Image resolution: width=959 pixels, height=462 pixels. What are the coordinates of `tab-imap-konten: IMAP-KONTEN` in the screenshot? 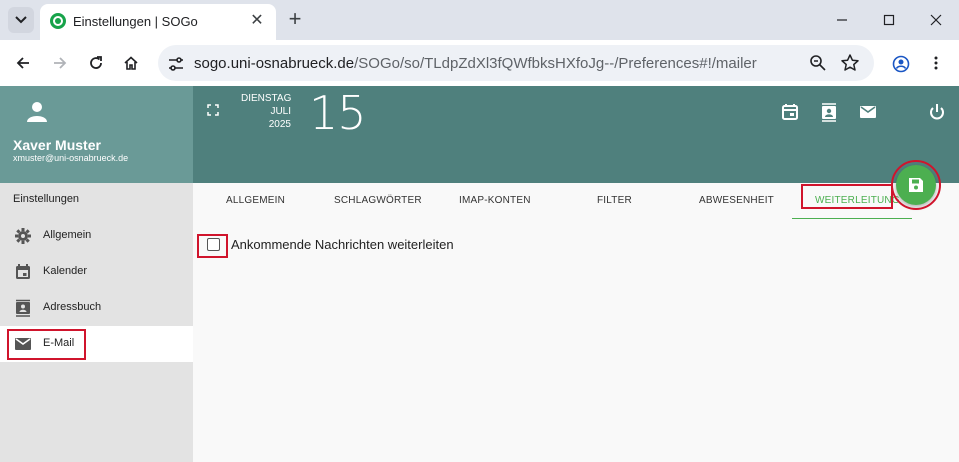 It's located at (495, 200).